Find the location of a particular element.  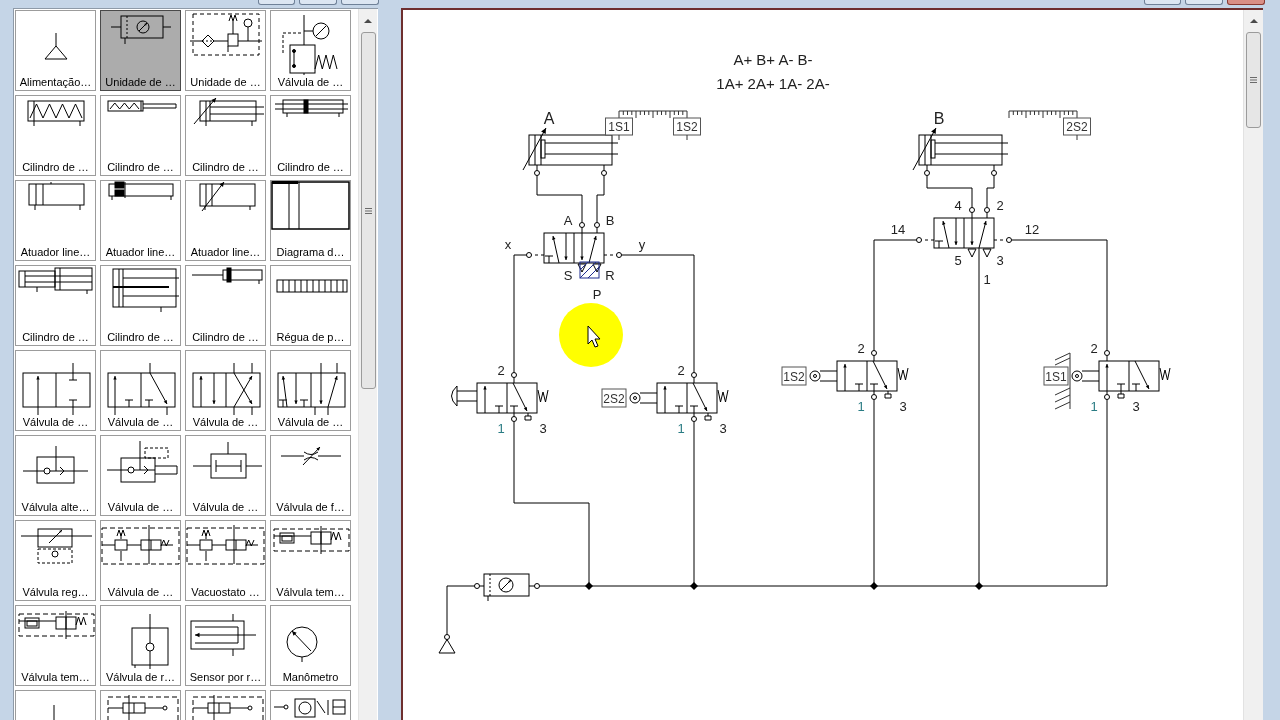

pressure-valve-icon is located at coordinates (310, 45).